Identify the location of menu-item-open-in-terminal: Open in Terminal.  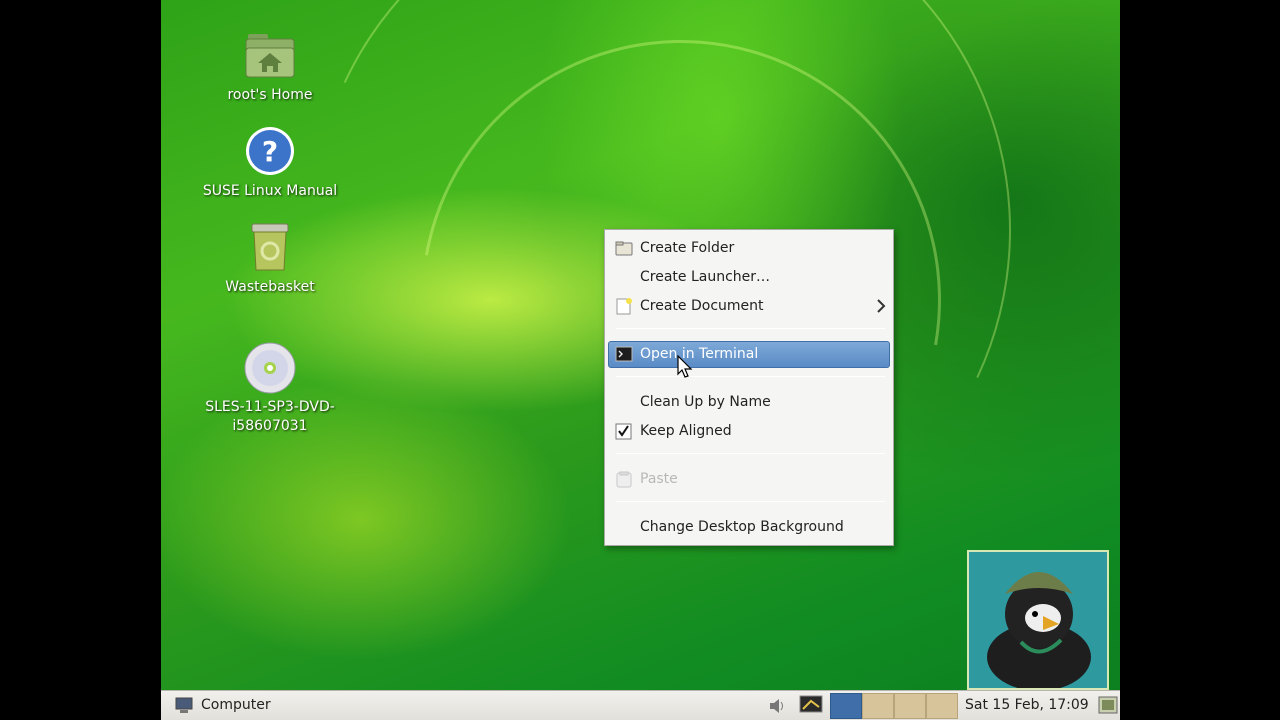
(749, 354).